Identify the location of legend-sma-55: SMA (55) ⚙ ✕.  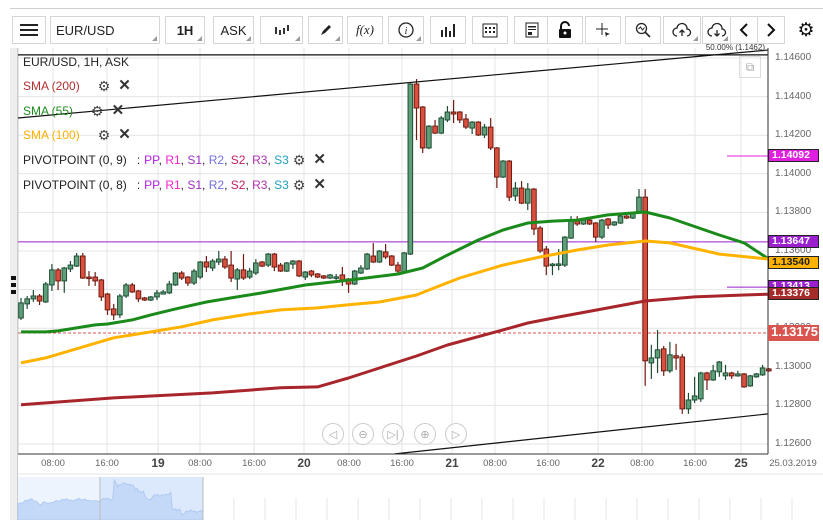
(74, 110).